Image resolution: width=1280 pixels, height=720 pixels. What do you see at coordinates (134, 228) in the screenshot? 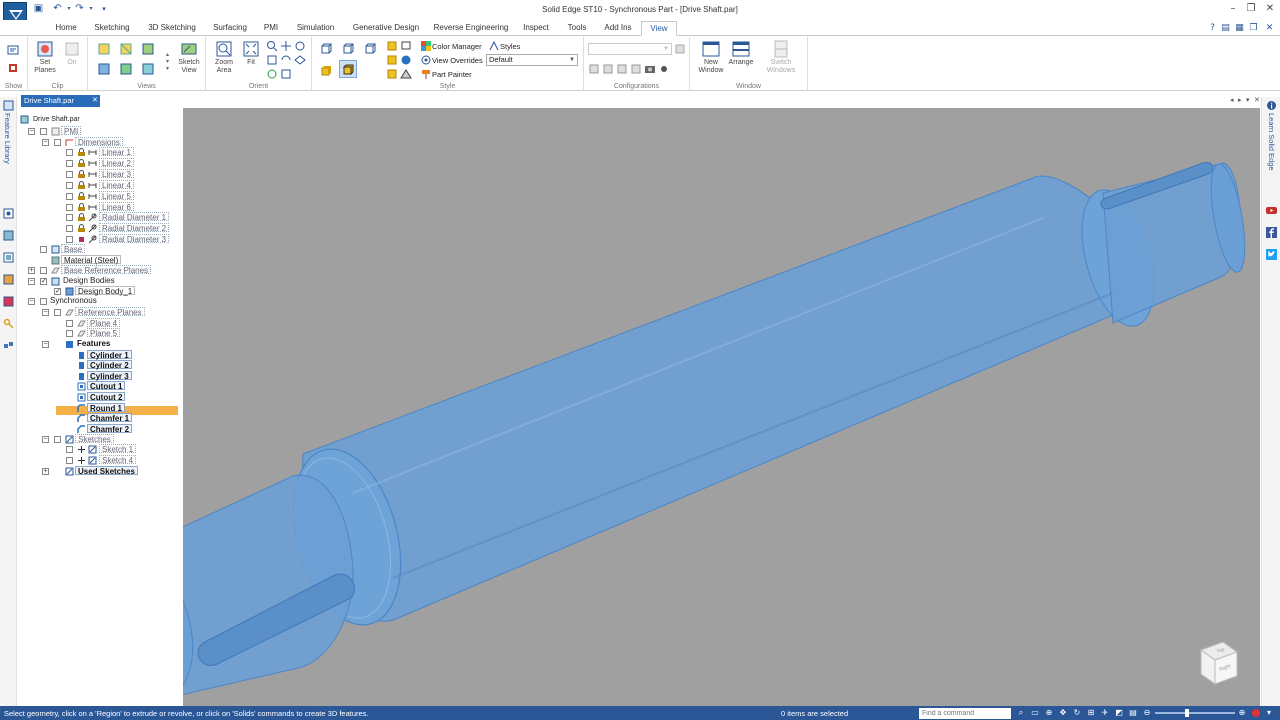
I see `tree-item-radial-2: Radial Diameter 2` at bounding box center [134, 228].